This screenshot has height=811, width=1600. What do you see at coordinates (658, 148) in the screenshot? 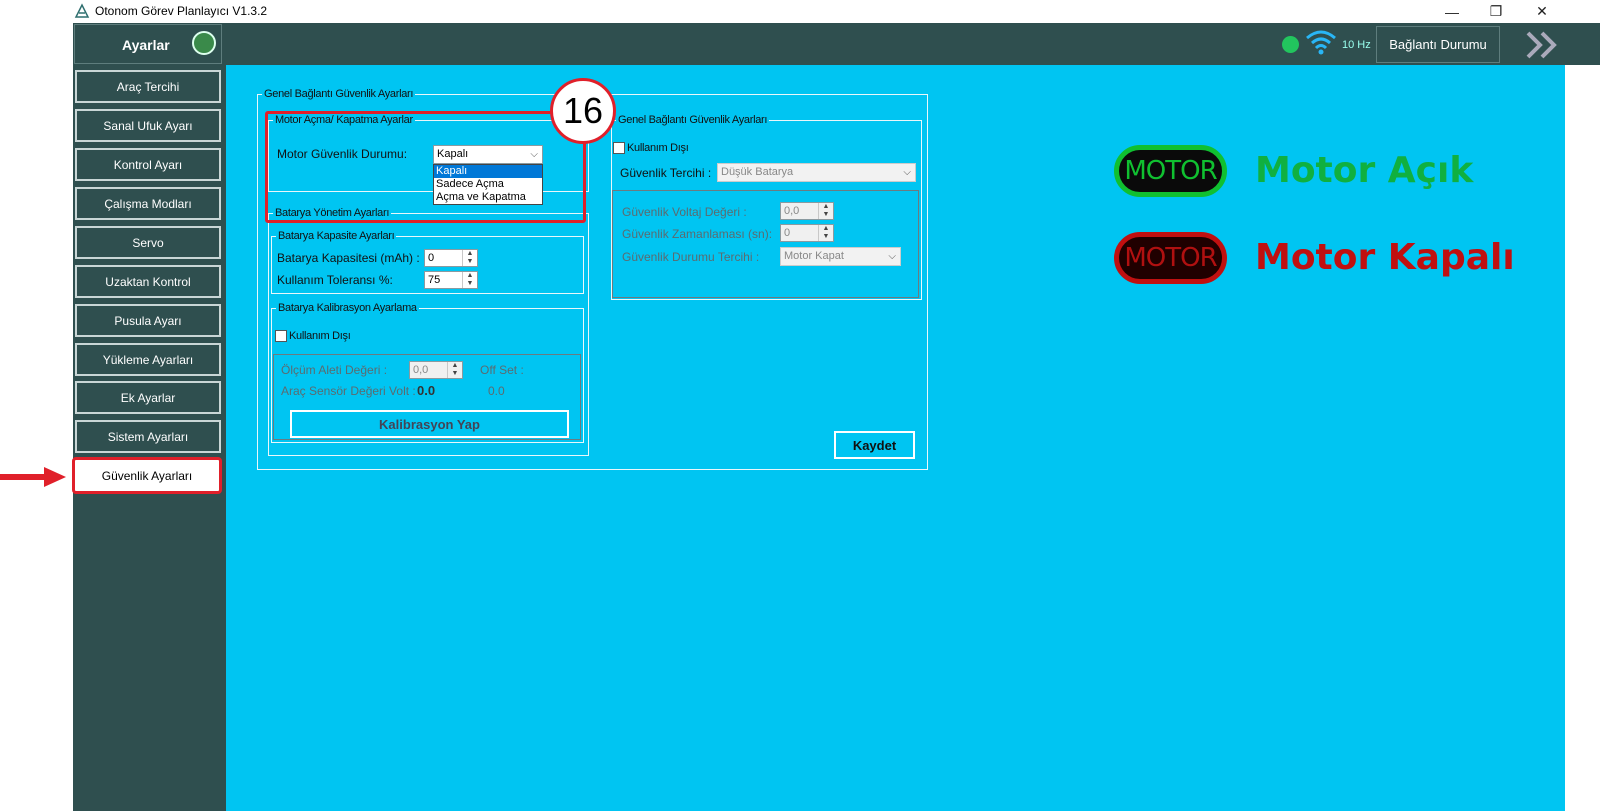
I see `link-disabled-label: Kullanım Dışı` at bounding box center [658, 148].